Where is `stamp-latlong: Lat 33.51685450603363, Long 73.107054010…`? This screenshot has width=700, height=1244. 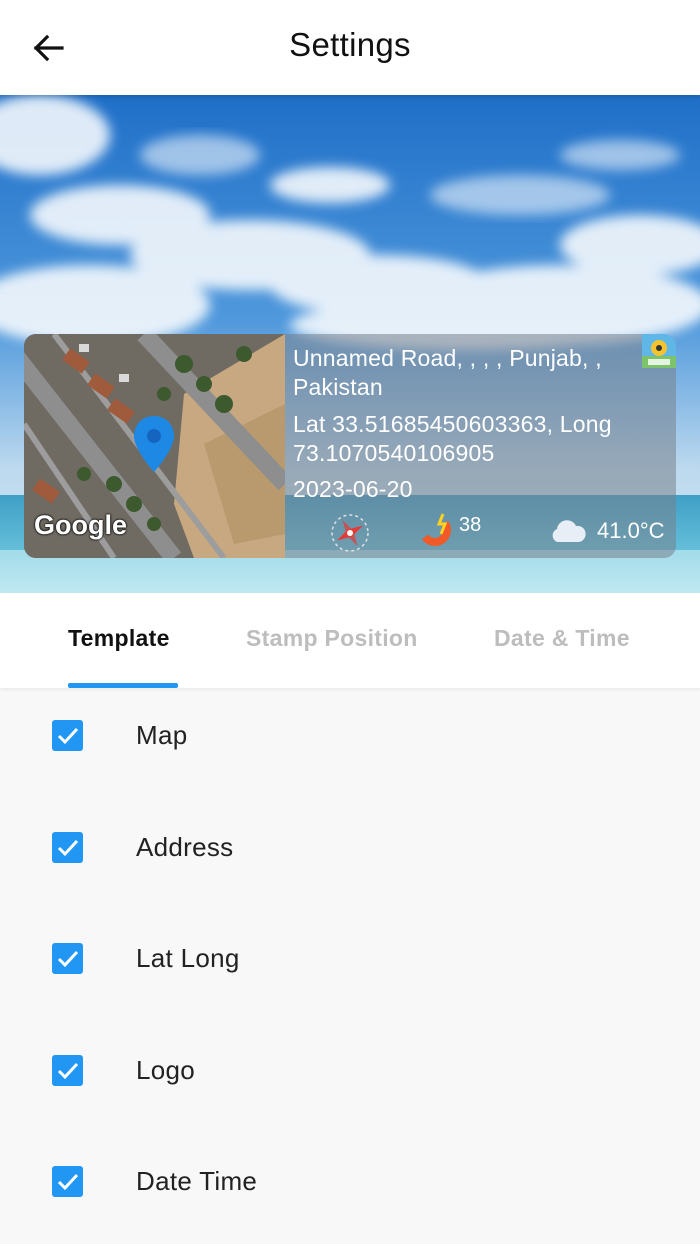
stamp-latlong: Lat 33.51685450603363, Long 73.107054010… is located at coordinates (452, 438).